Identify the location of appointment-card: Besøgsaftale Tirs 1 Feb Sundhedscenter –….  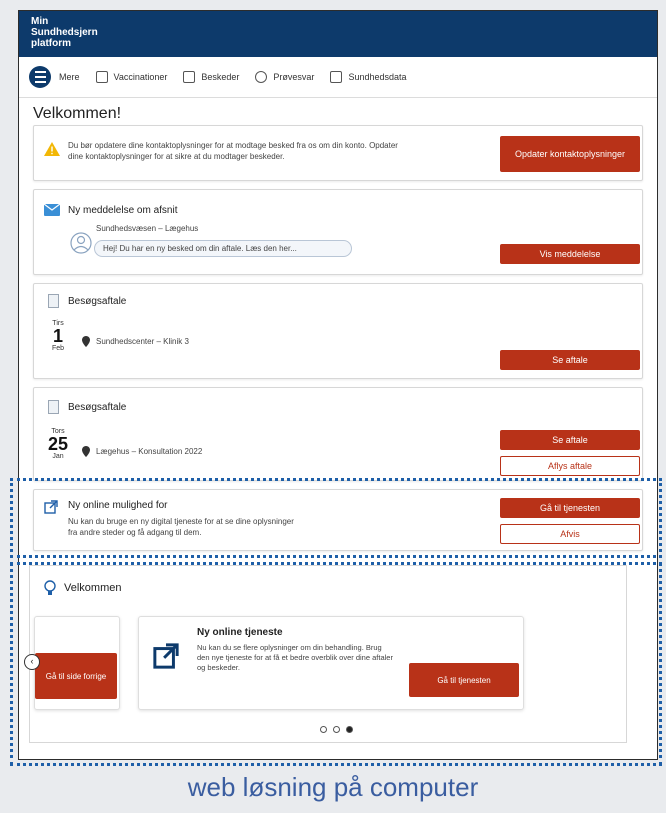
(338, 331).